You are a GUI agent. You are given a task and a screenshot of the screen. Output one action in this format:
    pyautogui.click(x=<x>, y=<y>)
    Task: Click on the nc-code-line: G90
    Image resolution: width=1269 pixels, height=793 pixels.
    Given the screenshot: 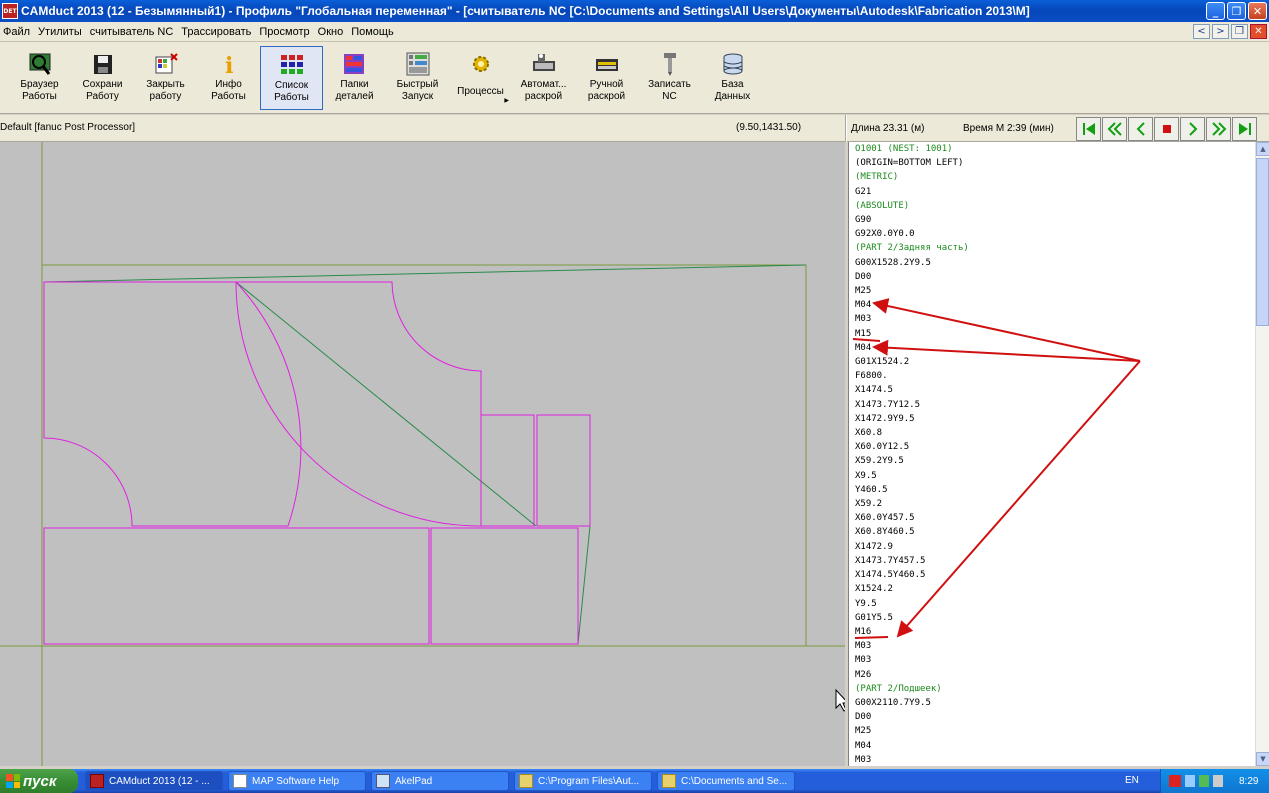 What is the action you would take?
    pyautogui.click(x=863, y=220)
    